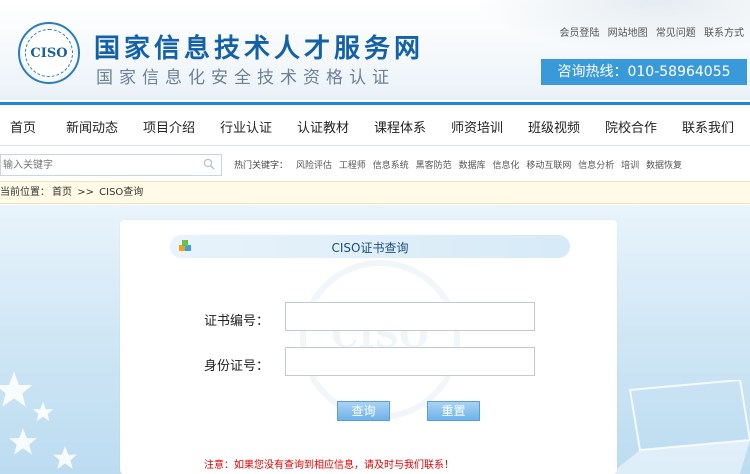 This screenshot has height=474, width=750. What do you see at coordinates (664, 166) in the screenshot?
I see `hot-keyword: 数据恢复` at bounding box center [664, 166].